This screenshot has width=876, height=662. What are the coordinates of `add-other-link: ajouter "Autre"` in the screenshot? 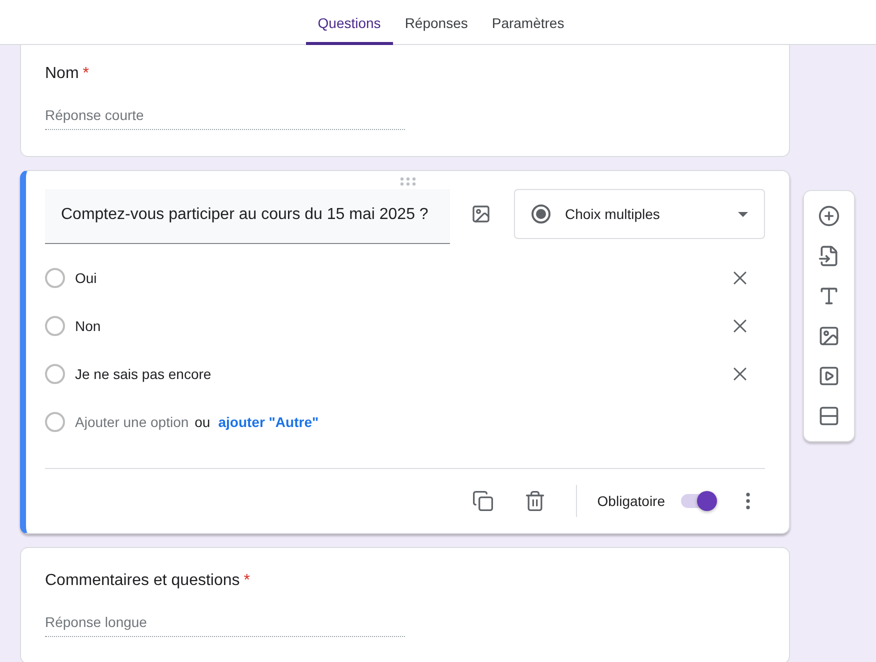 It's located at (268, 422).